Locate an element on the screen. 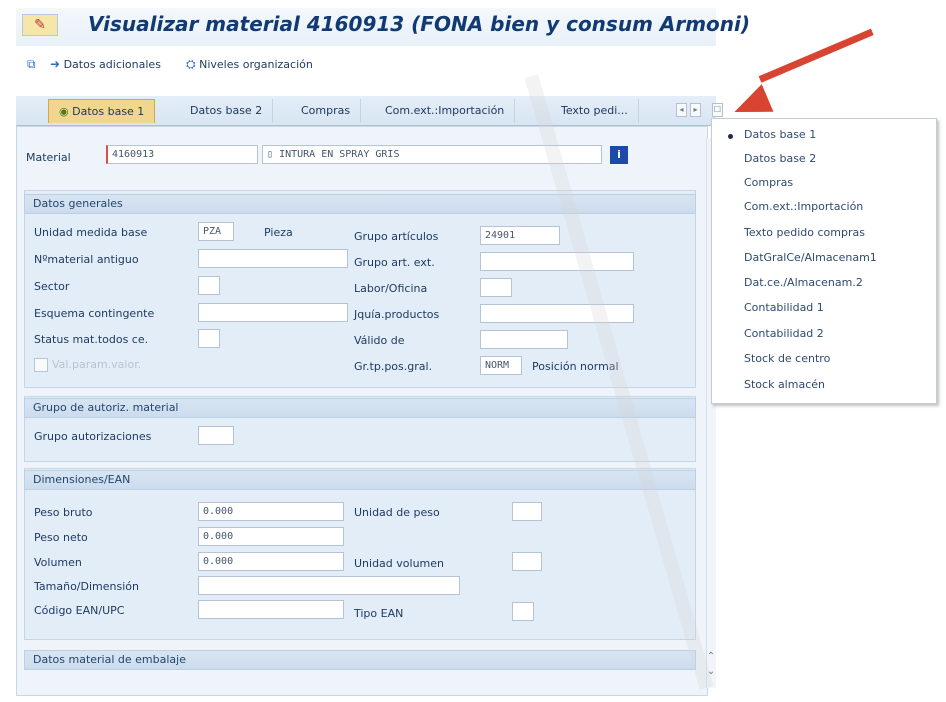 This screenshot has height=702, width=946. annotation-arrow-shaft is located at coordinates (816, 55).